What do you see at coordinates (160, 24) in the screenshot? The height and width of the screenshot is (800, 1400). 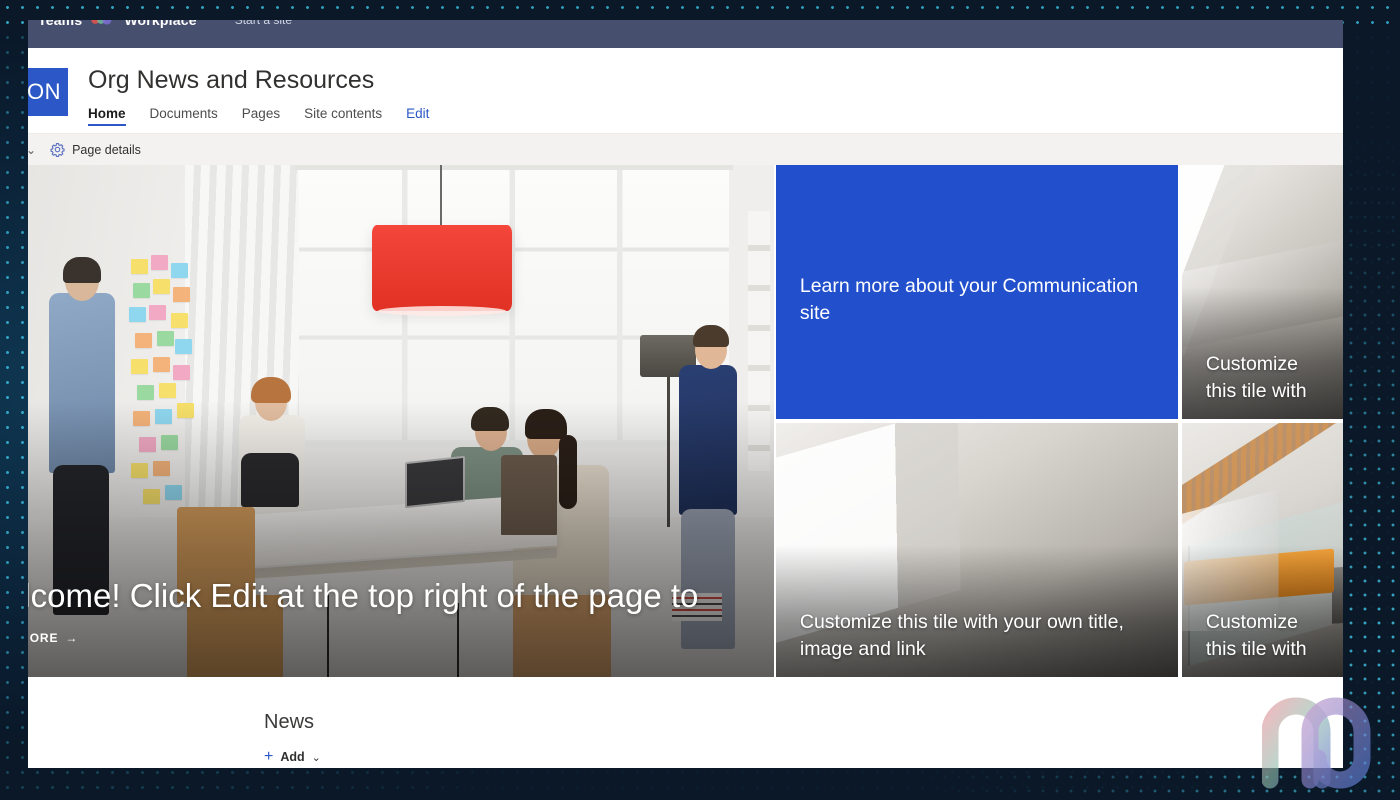 I see `suite-app-label: Workplace` at bounding box center [160, 24].